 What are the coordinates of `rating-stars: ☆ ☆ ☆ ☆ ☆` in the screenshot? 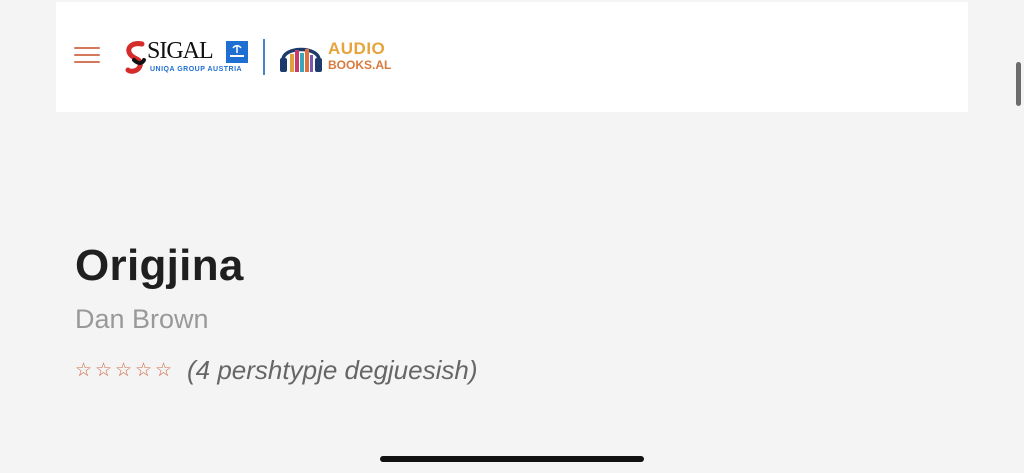 It's located at (125, 370).